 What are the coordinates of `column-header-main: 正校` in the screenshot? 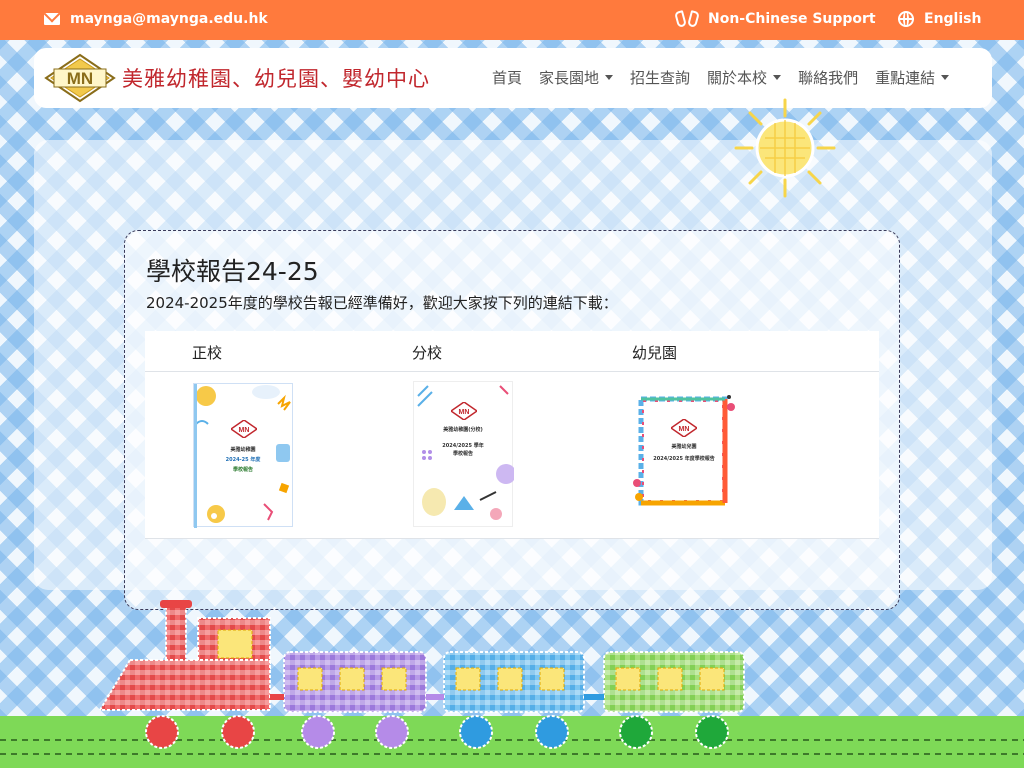 It's located at (207, 353).